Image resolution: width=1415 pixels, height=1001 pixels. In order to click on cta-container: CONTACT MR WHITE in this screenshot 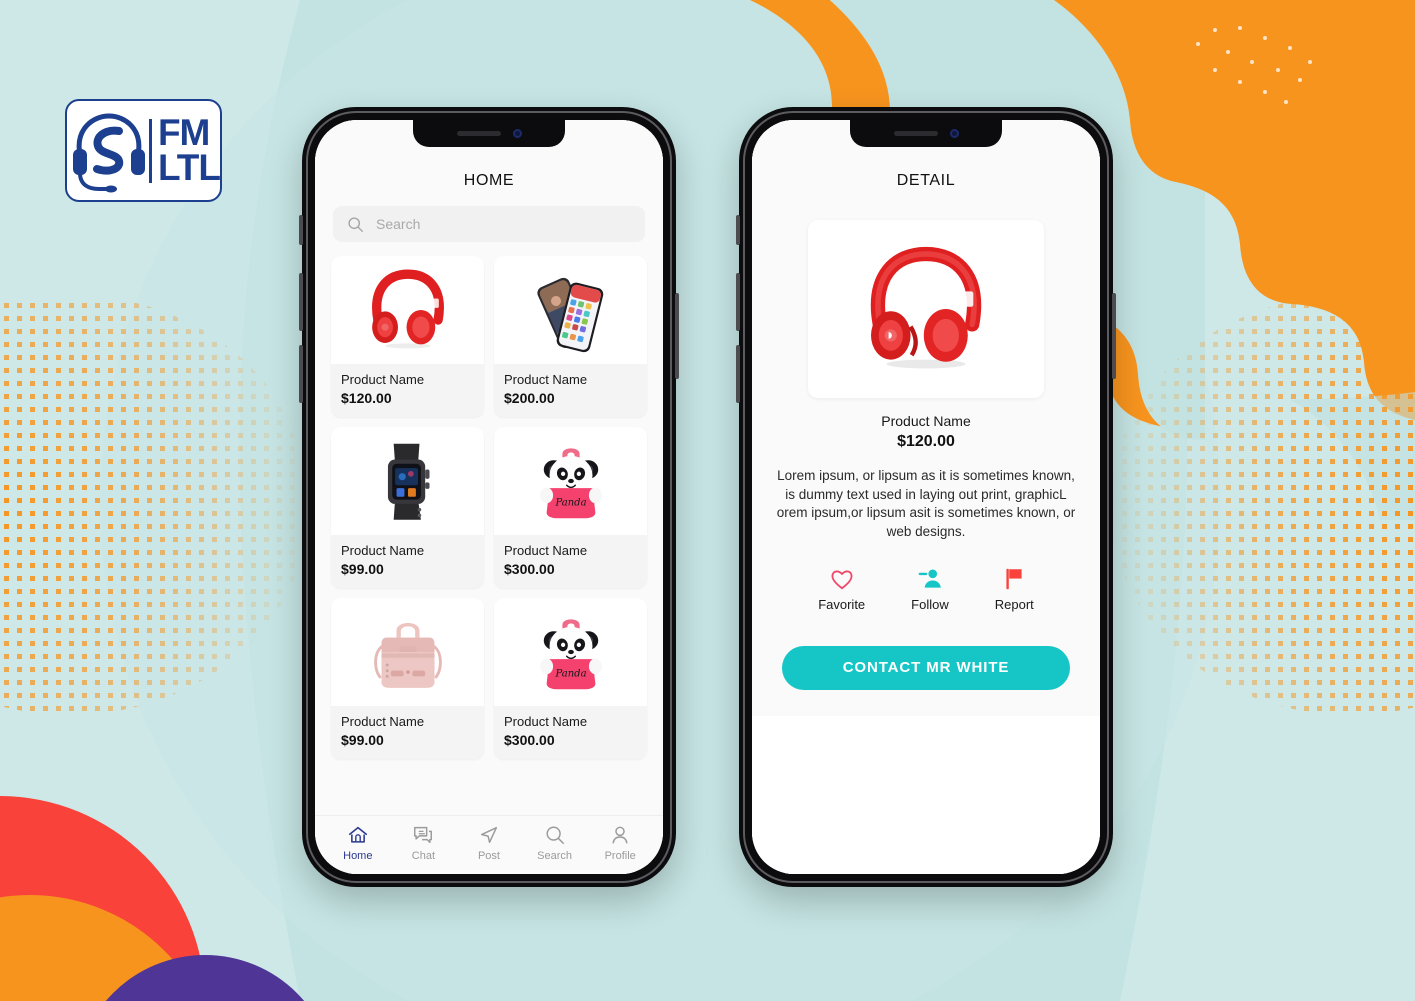, I will do `click(926, 651)`.